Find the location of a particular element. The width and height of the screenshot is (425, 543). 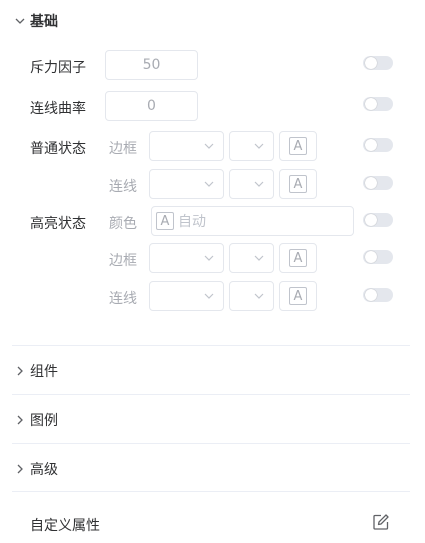

highlight-border-color-button: A is located at coordinates (298, 258).